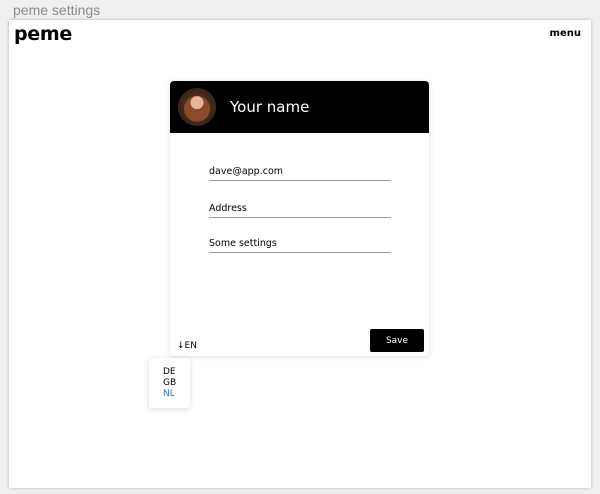 This screenshot has height=494, width=600. What do you see at coordinates (397, 340) in the screenshot?
I see `save-button: Save` at bounding box center [397, 340].